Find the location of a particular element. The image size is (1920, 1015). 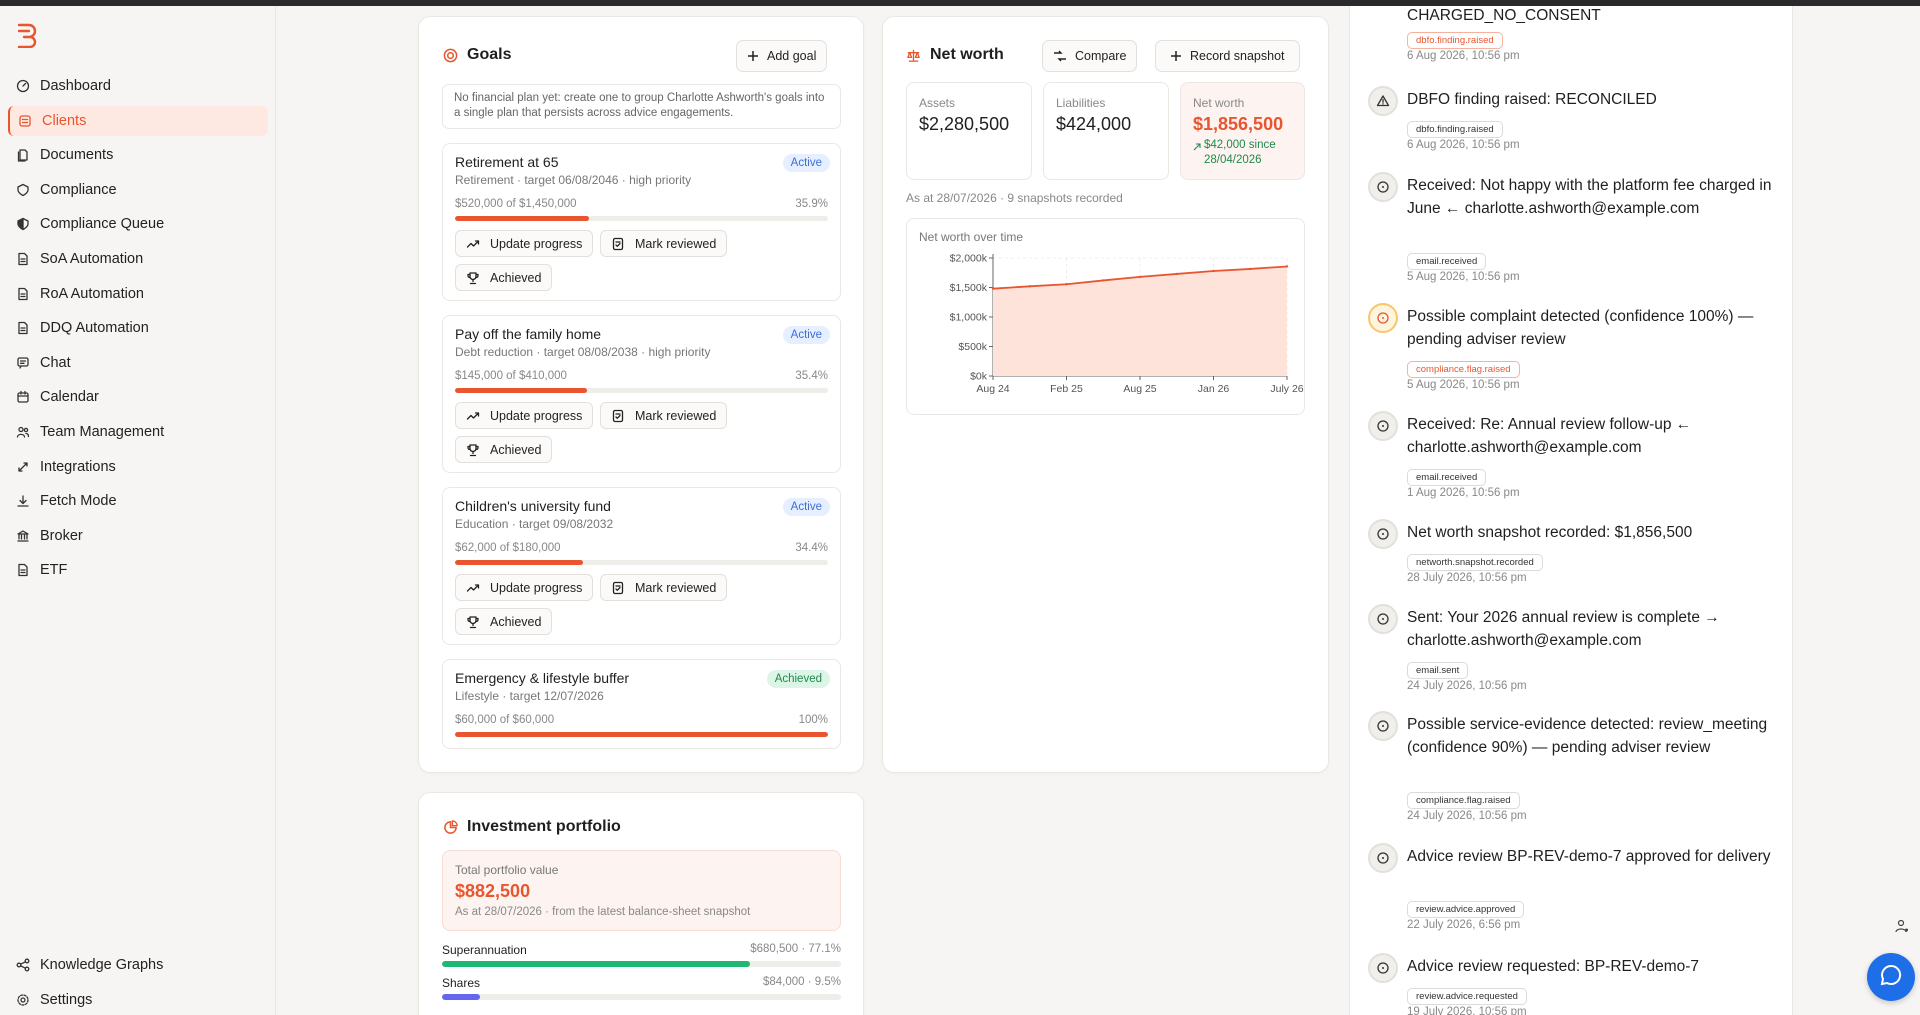

timeline-event-time: 5 Aug 2026, 10:56 pm is located at coordinates (1463, 385).